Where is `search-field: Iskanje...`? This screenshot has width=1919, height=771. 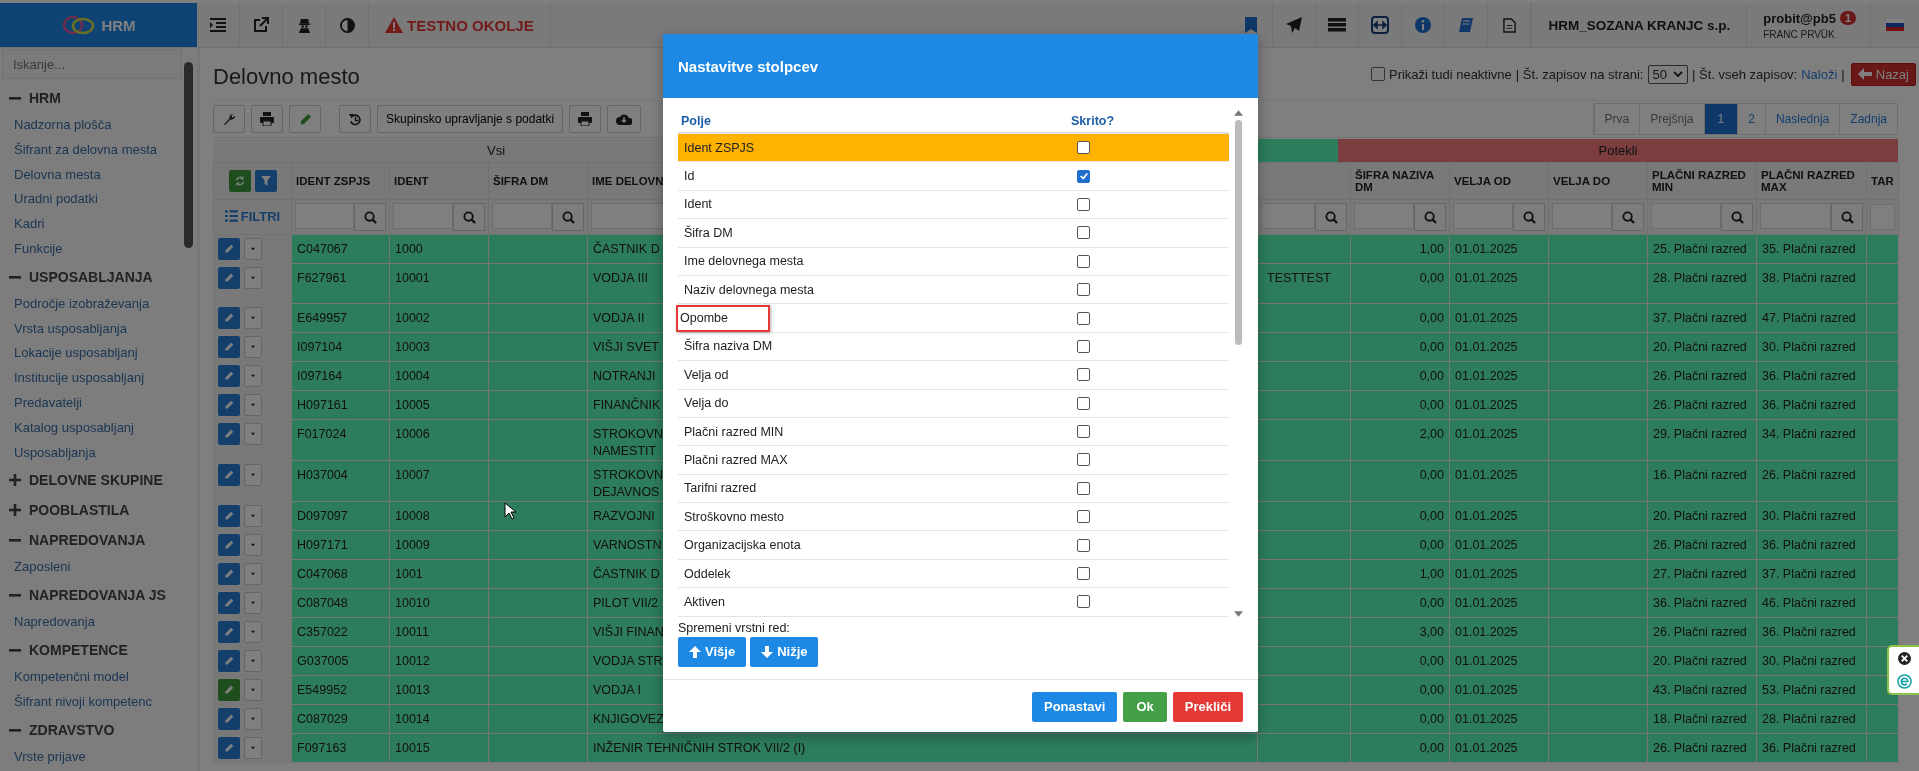
search-field: Iskanje... is located at coordinates (92, 64).